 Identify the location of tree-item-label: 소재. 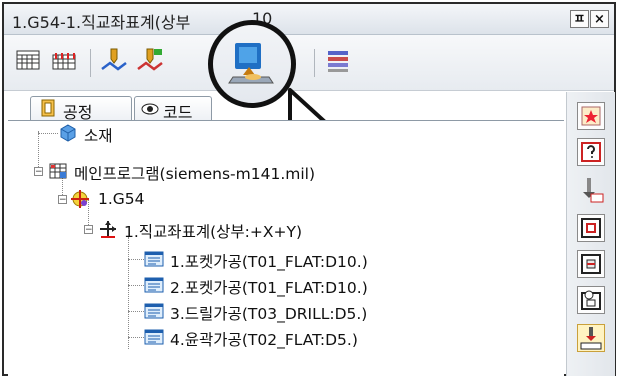
(98, 136).